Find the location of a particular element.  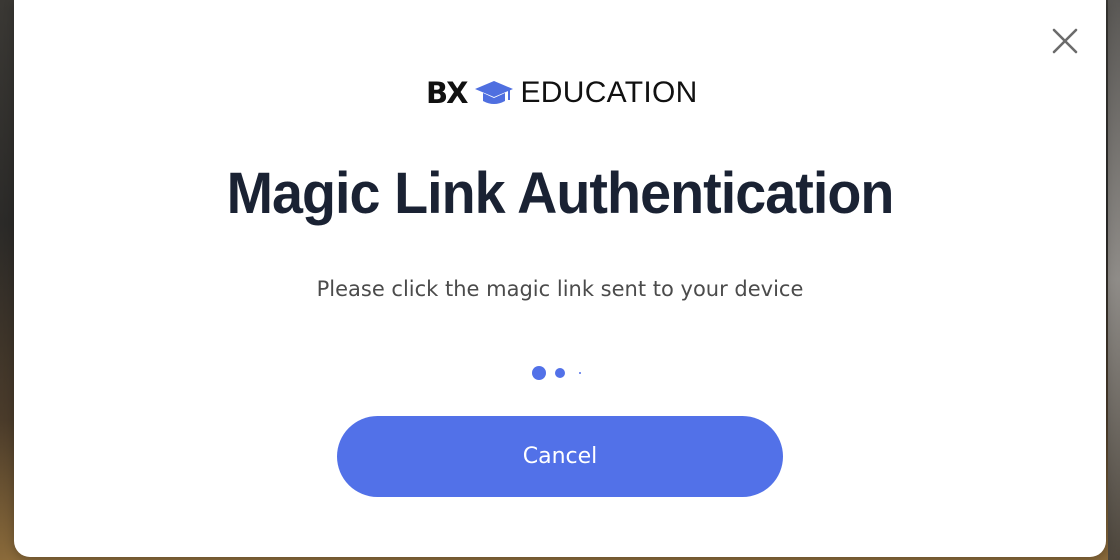

close-button is located at coordinates (1065, 41).